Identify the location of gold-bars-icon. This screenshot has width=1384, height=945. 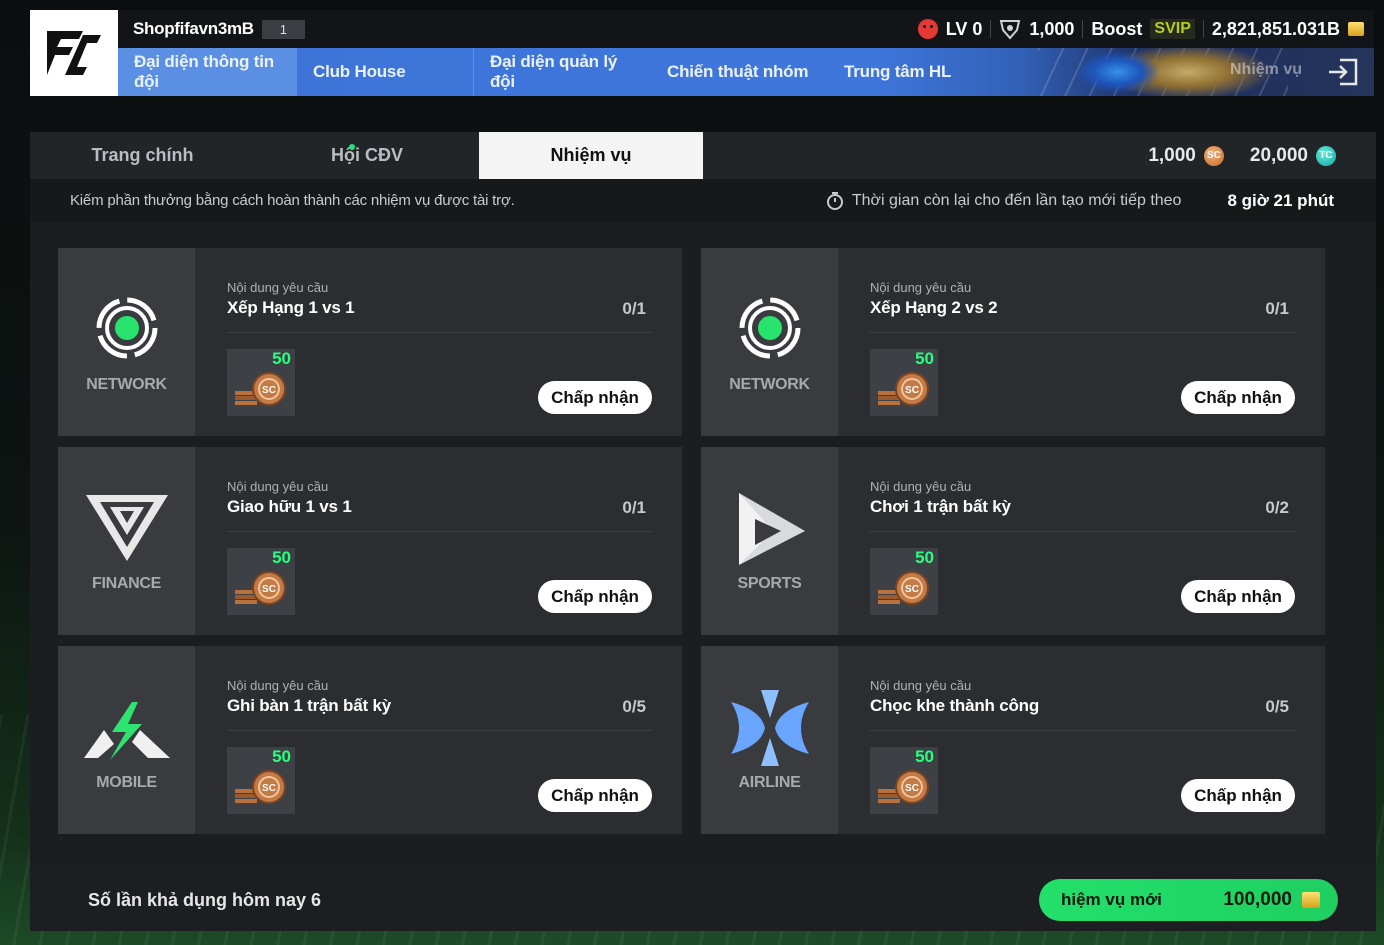
(1311, 900).